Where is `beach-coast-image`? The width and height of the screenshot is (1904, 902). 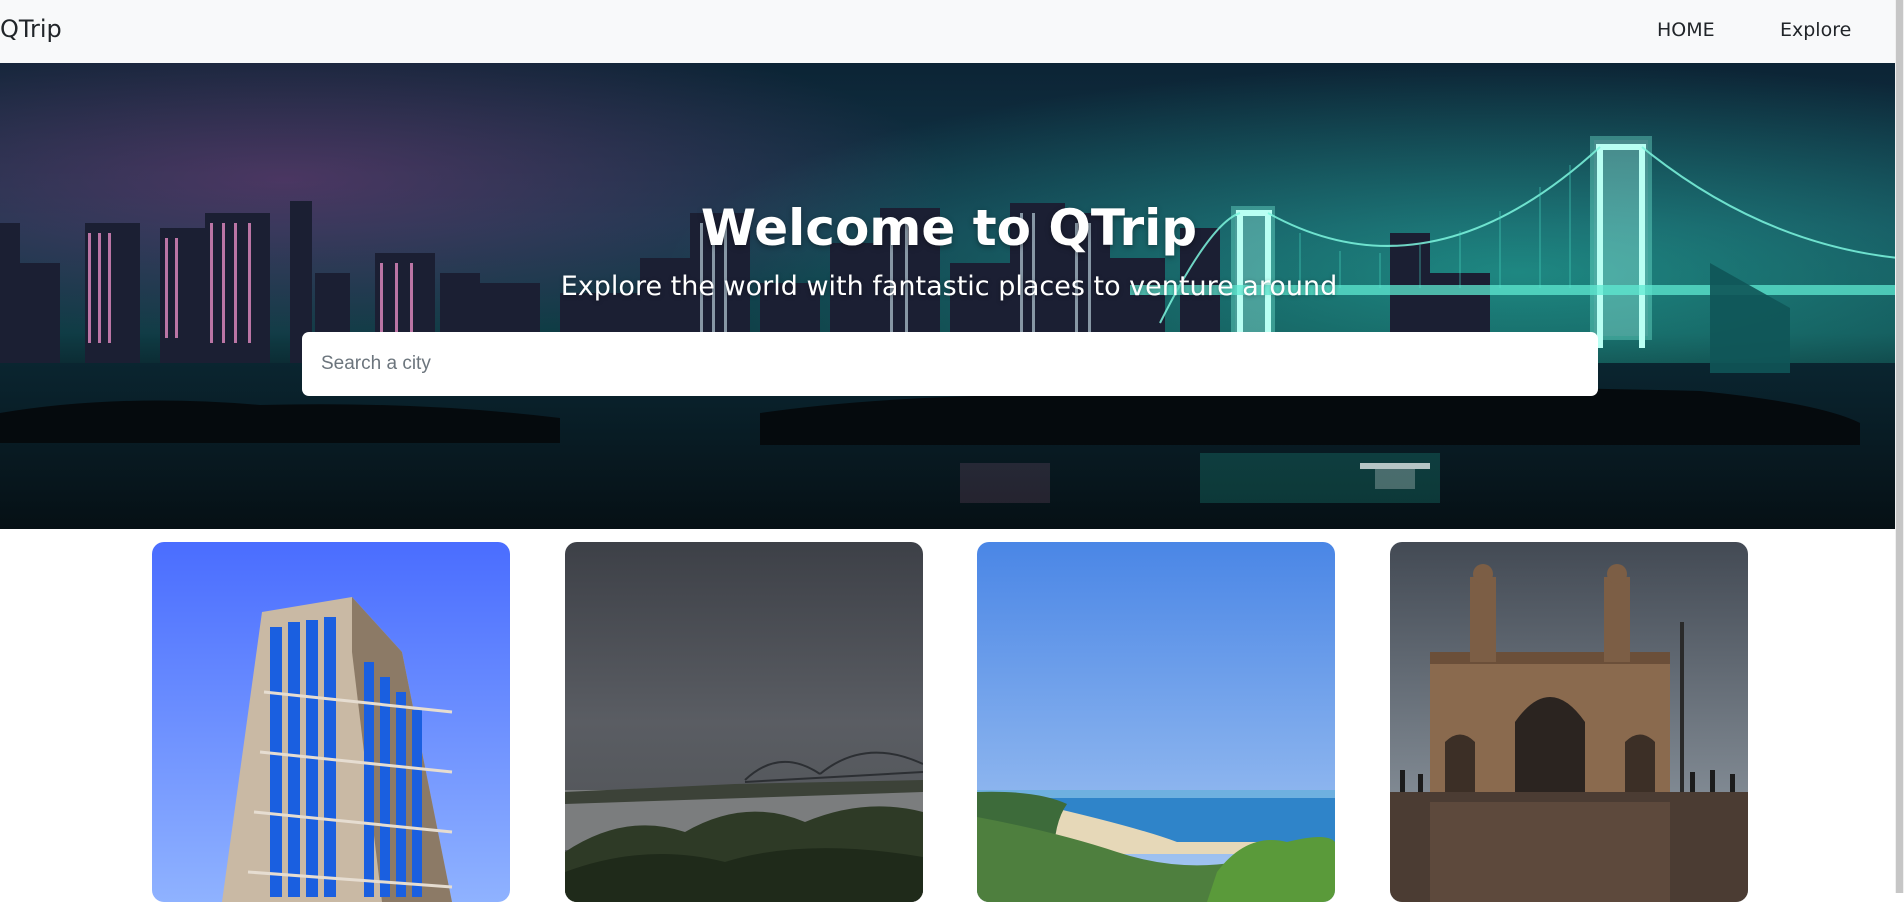 beach-coast-image is located at coordinates (1156, 722).